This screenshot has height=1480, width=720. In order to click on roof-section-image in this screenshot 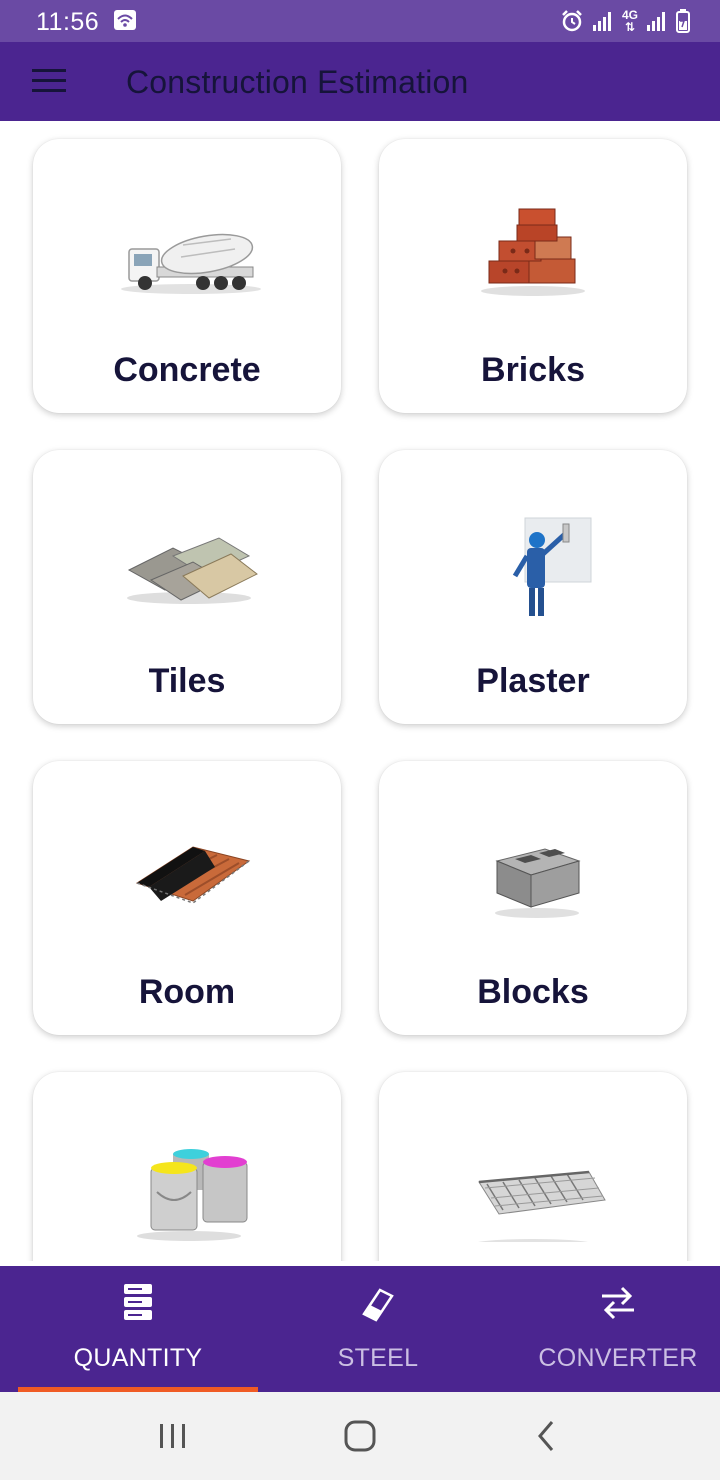, I will do `click(187, 876)`.